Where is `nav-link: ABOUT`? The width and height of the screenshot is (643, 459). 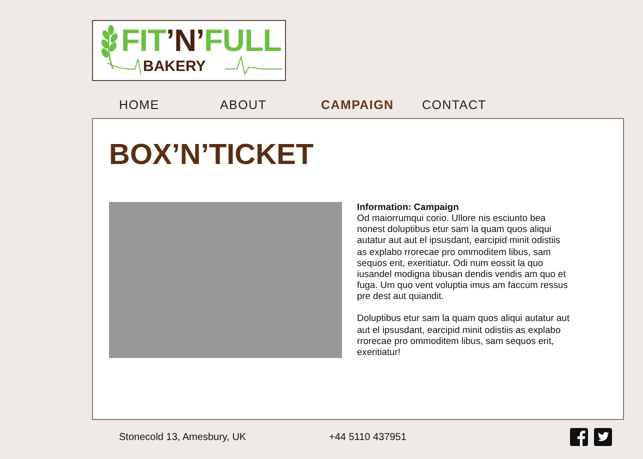
nav-link: ABOUT is located at coordinates (270, 107).